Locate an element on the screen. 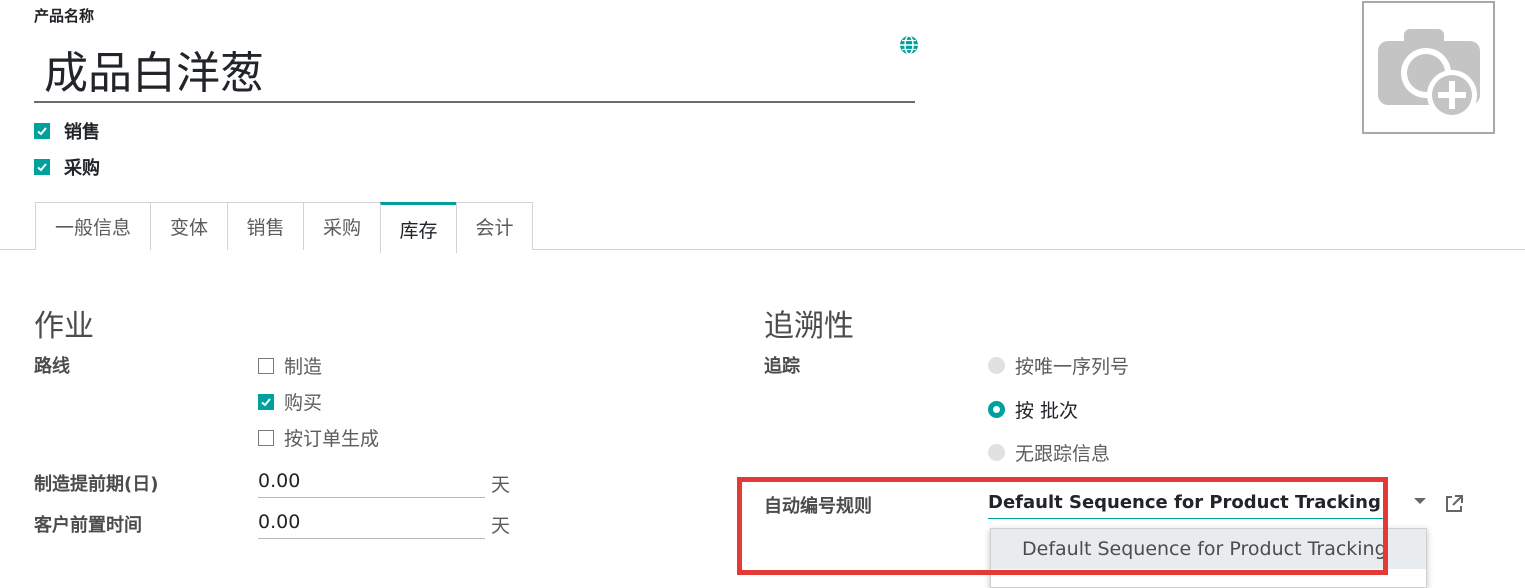 The height and width of the screenshot is (588, 1525). route-manufacture-label: 制造 is located at coordinates (303, 367).